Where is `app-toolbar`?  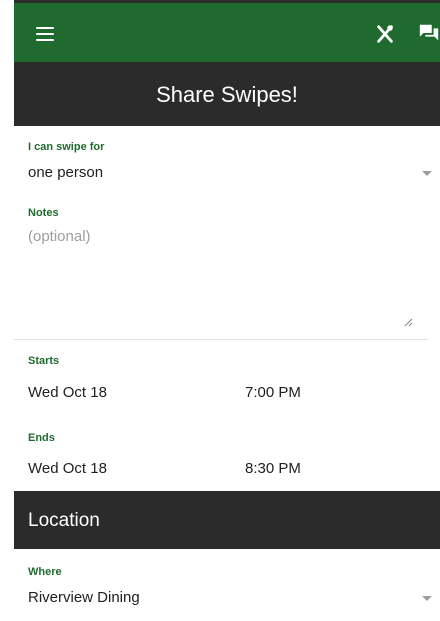
app-toolbar is located at coordinates (227, 31).